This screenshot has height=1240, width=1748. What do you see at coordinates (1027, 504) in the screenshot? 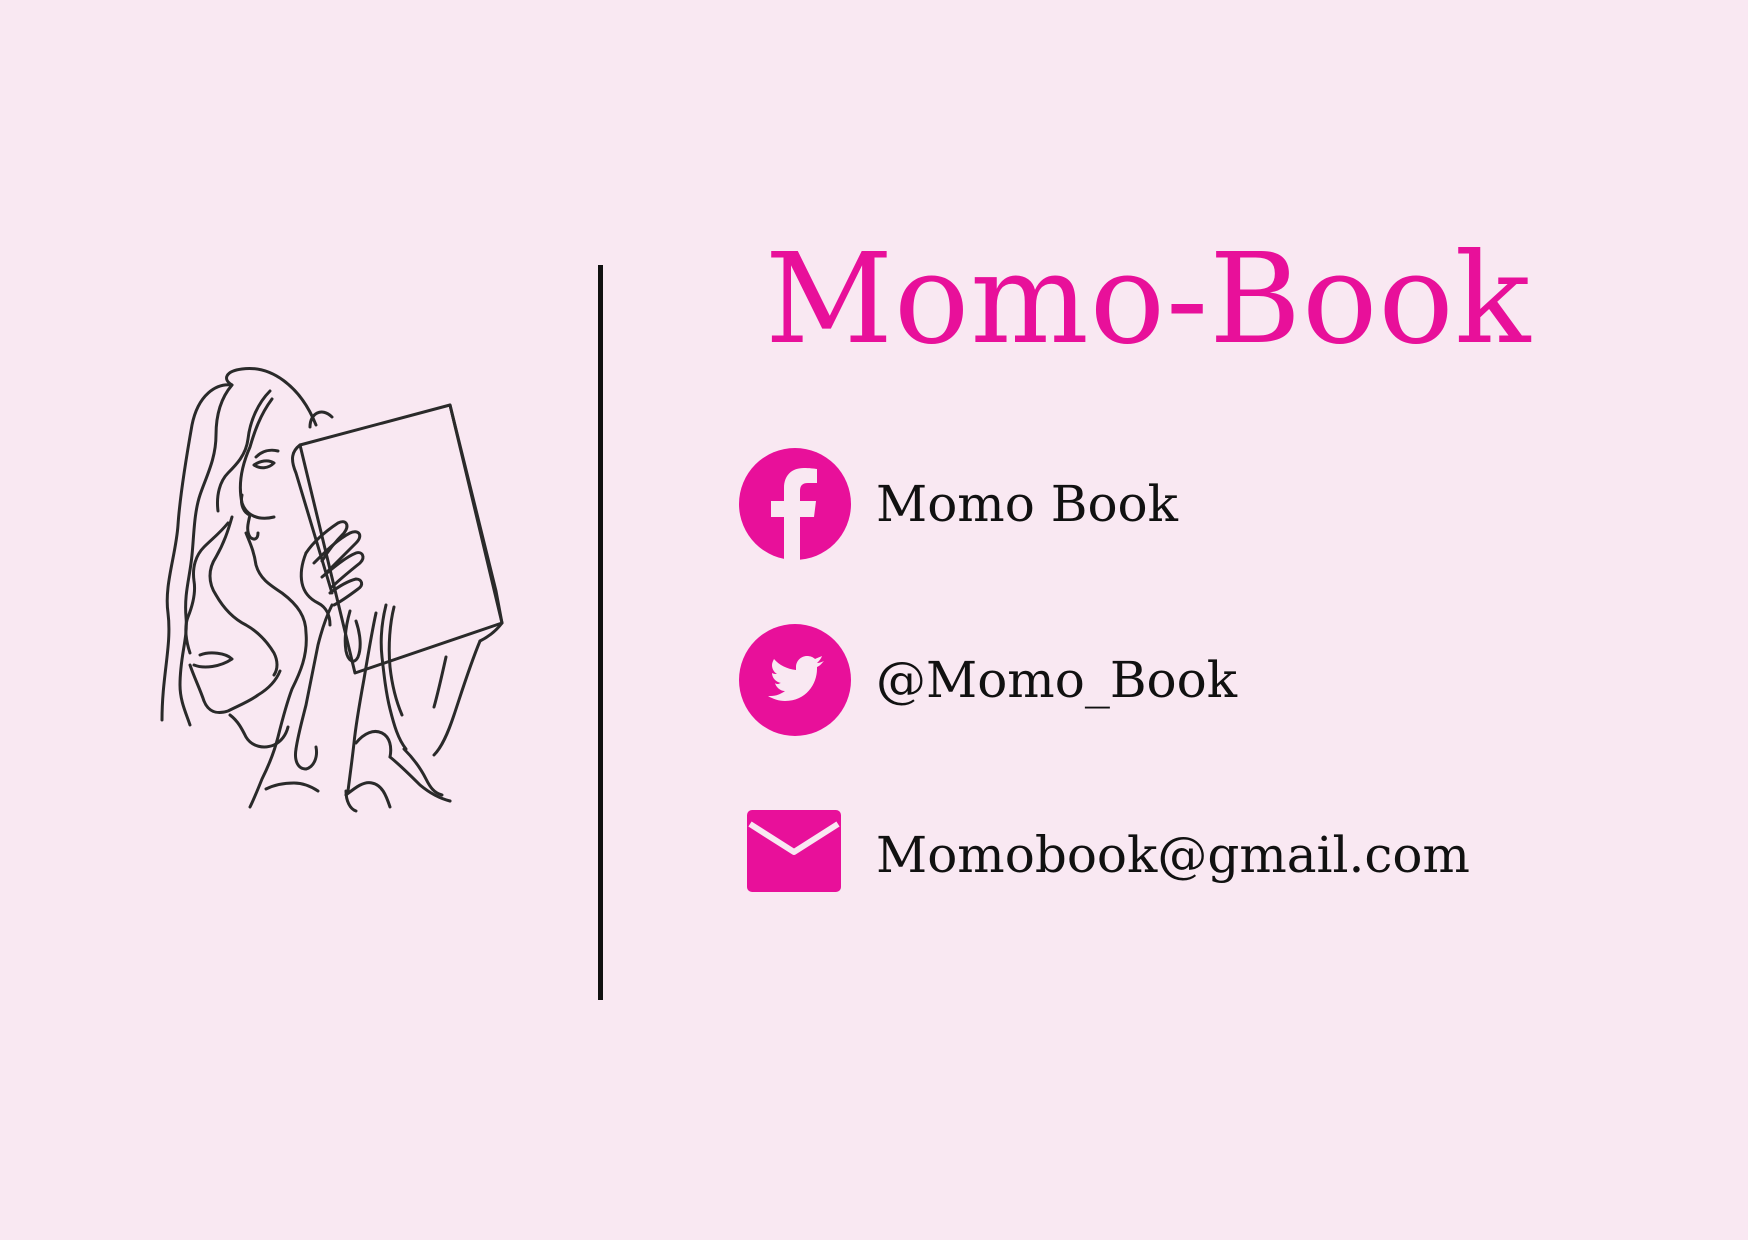
I see `facebook-handle: Momo Book` at bounding box center [1027, 504].